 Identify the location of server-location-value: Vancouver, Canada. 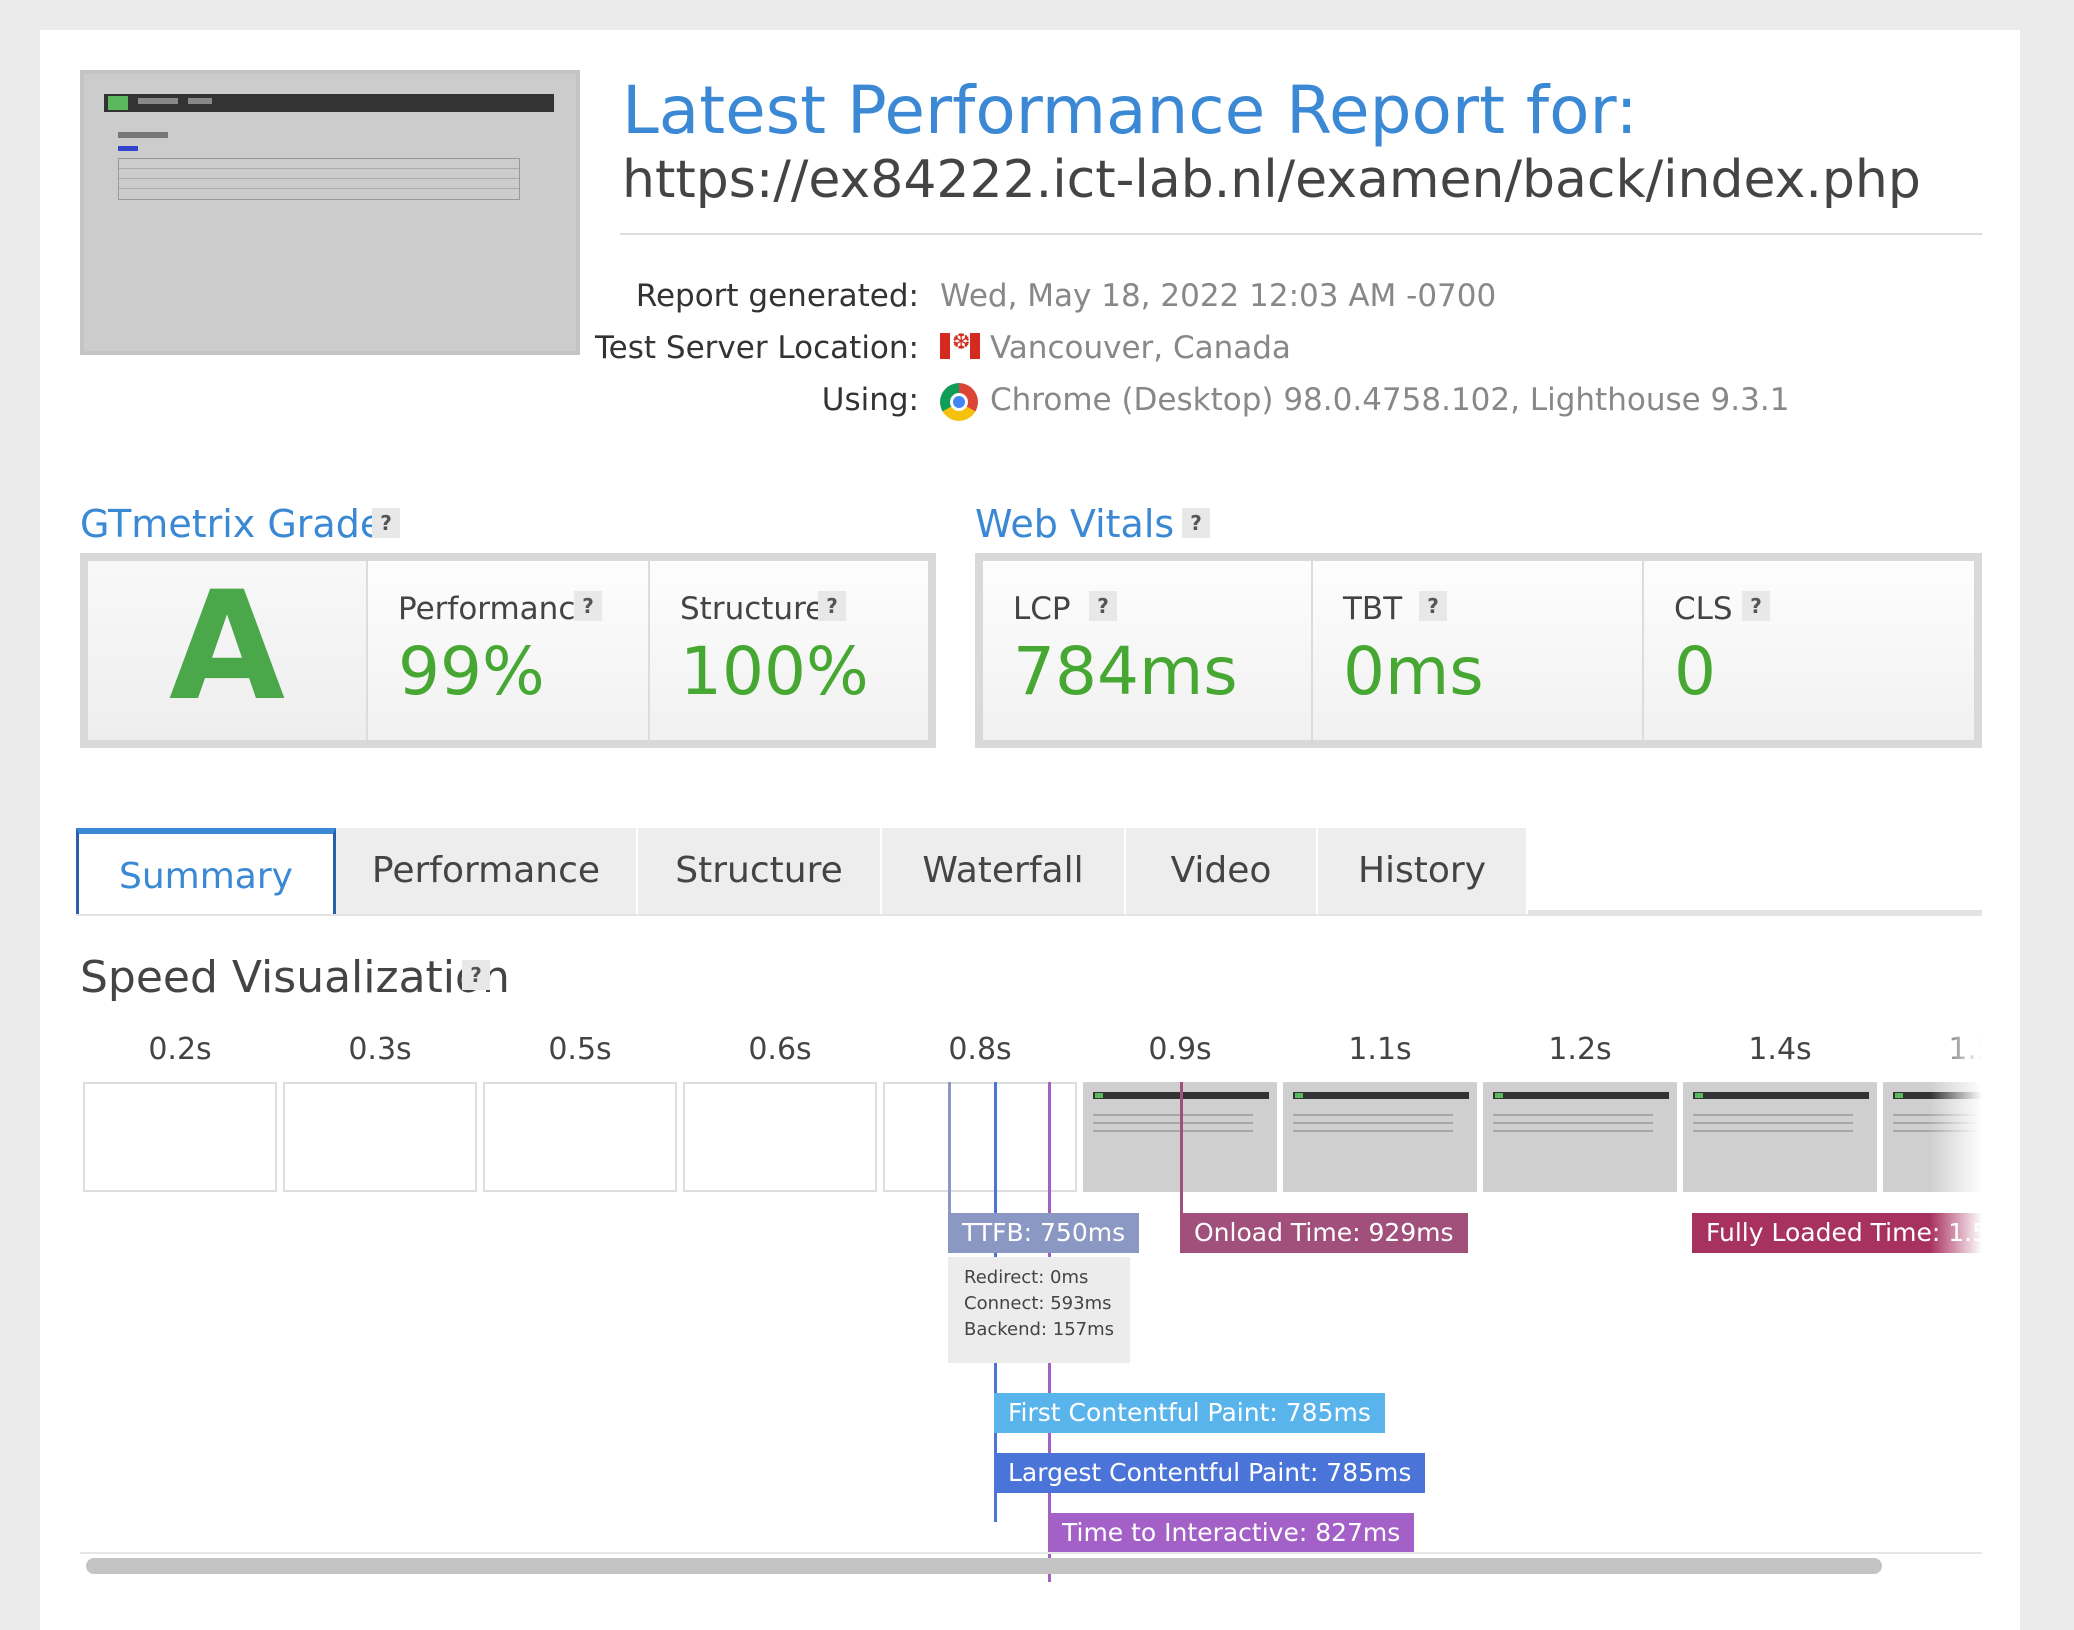
(1140, 348).